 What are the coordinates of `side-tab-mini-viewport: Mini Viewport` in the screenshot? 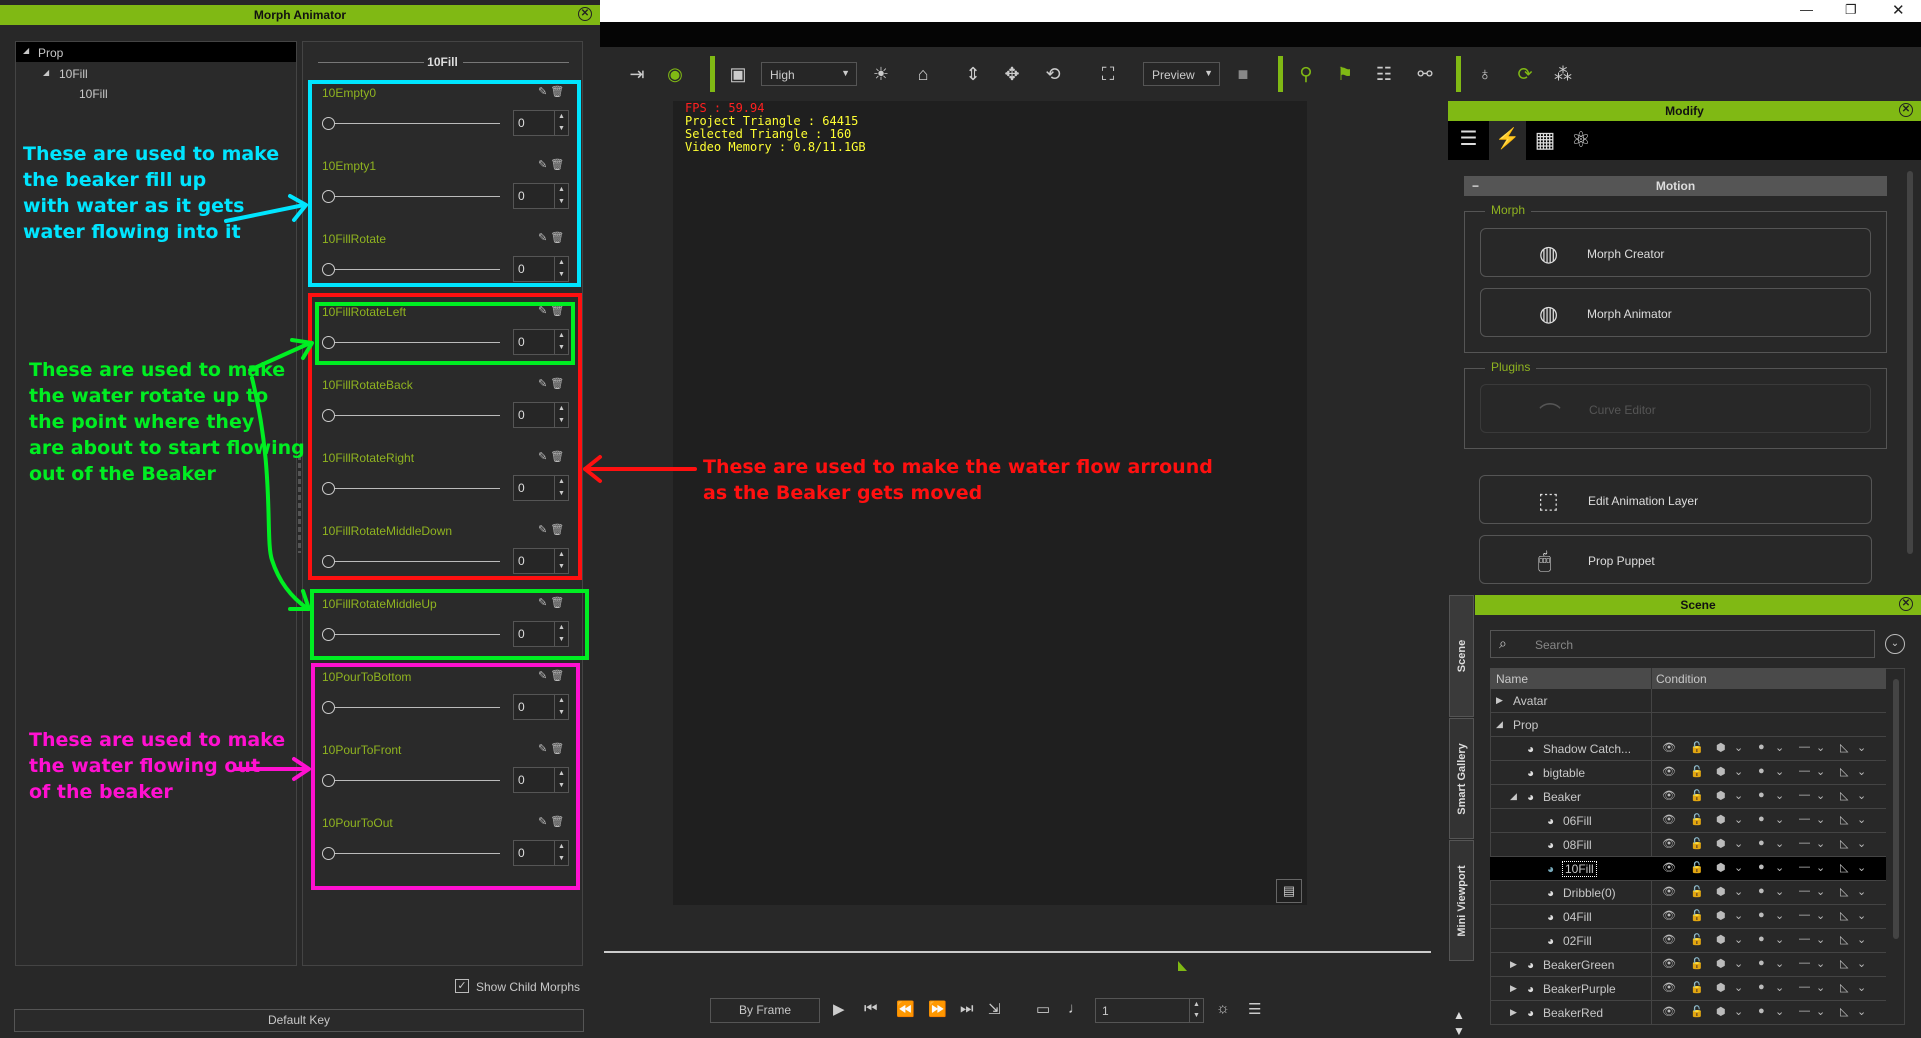 It's located at (1461, 900).